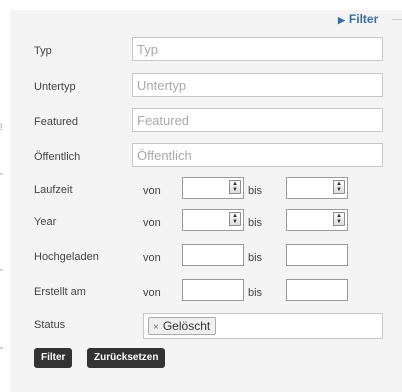 The height and width of the screenshot is (392, 402). Describe the element at coordinates (56, 122) in the screenshot. I see `featured-label: Featured` at that location.